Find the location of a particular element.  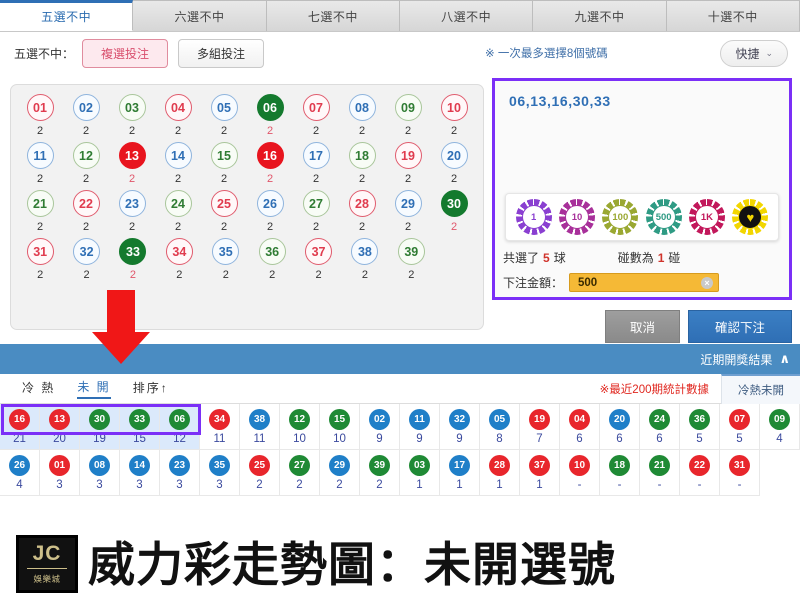

number-cell-23: 23 2 is located at coordinates (132, 214).